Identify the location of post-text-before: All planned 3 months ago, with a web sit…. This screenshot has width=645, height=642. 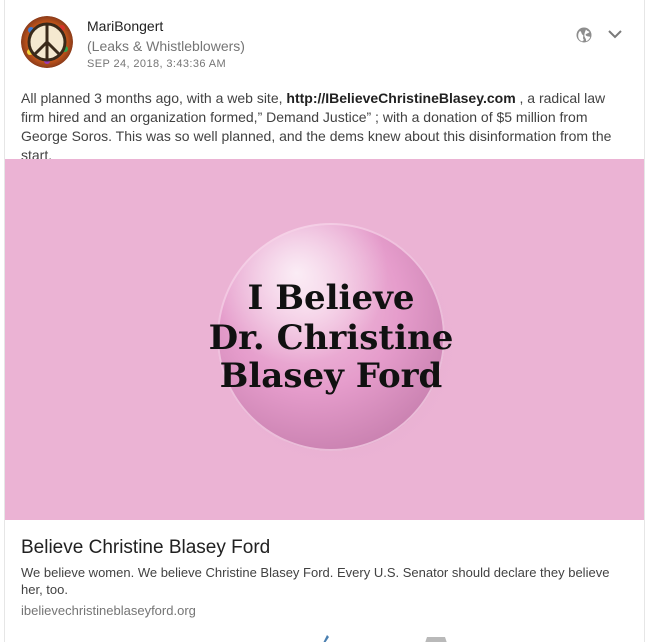
(154, 98).